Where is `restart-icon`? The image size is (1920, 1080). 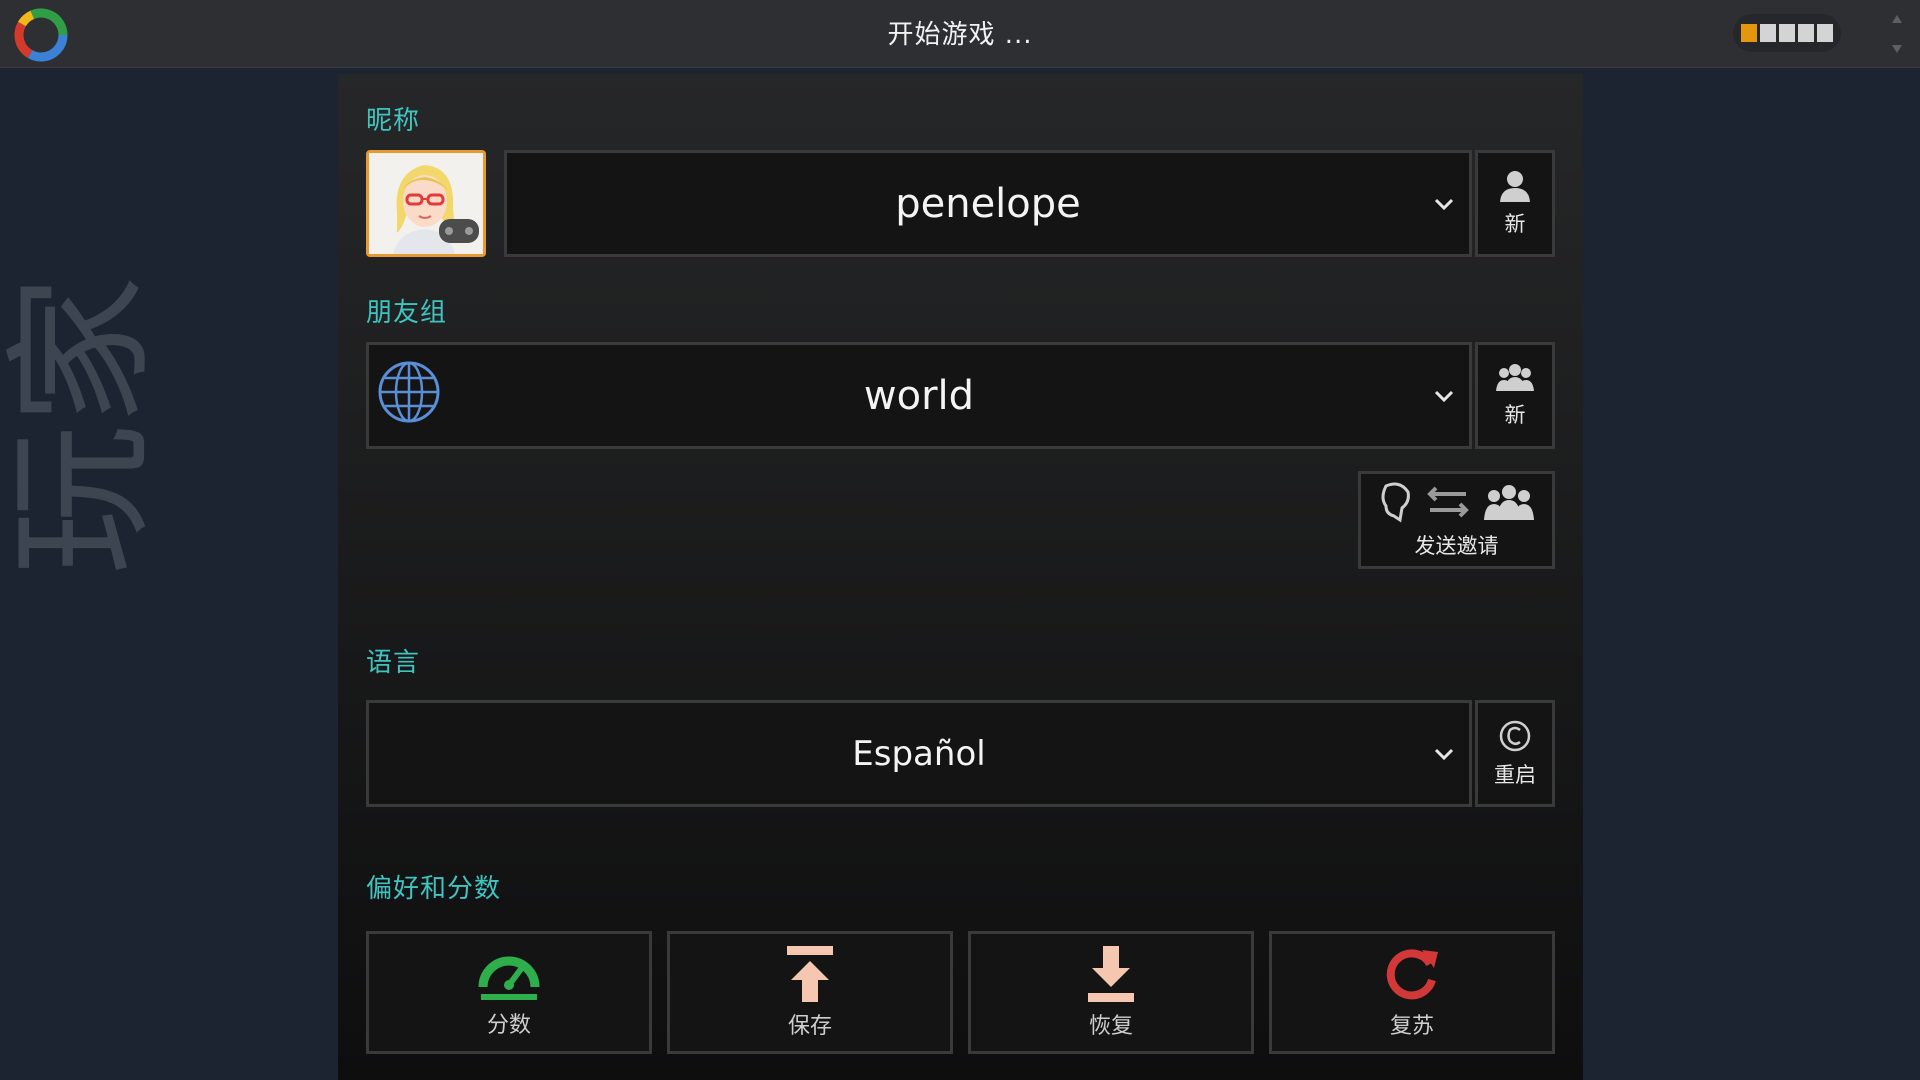
restart-icon is located at coordinates (1515, 735).